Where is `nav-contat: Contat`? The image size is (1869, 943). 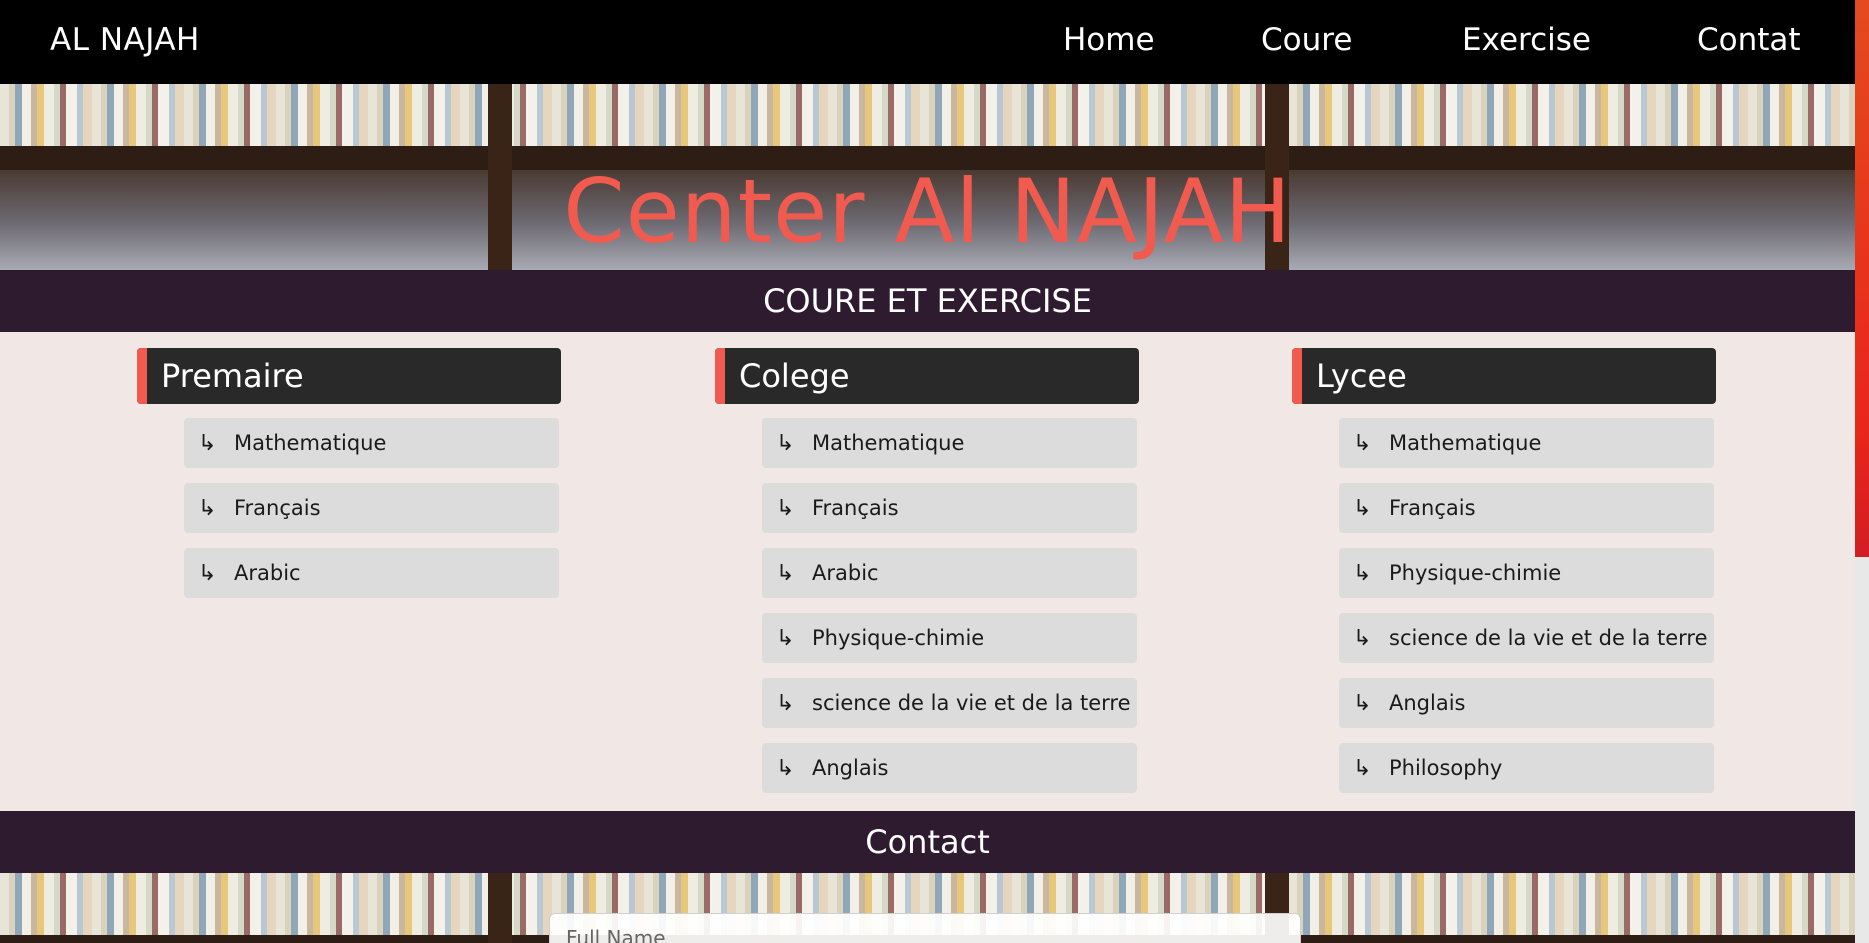 nav-contat: Contat is located at coordinates (1749, 40).